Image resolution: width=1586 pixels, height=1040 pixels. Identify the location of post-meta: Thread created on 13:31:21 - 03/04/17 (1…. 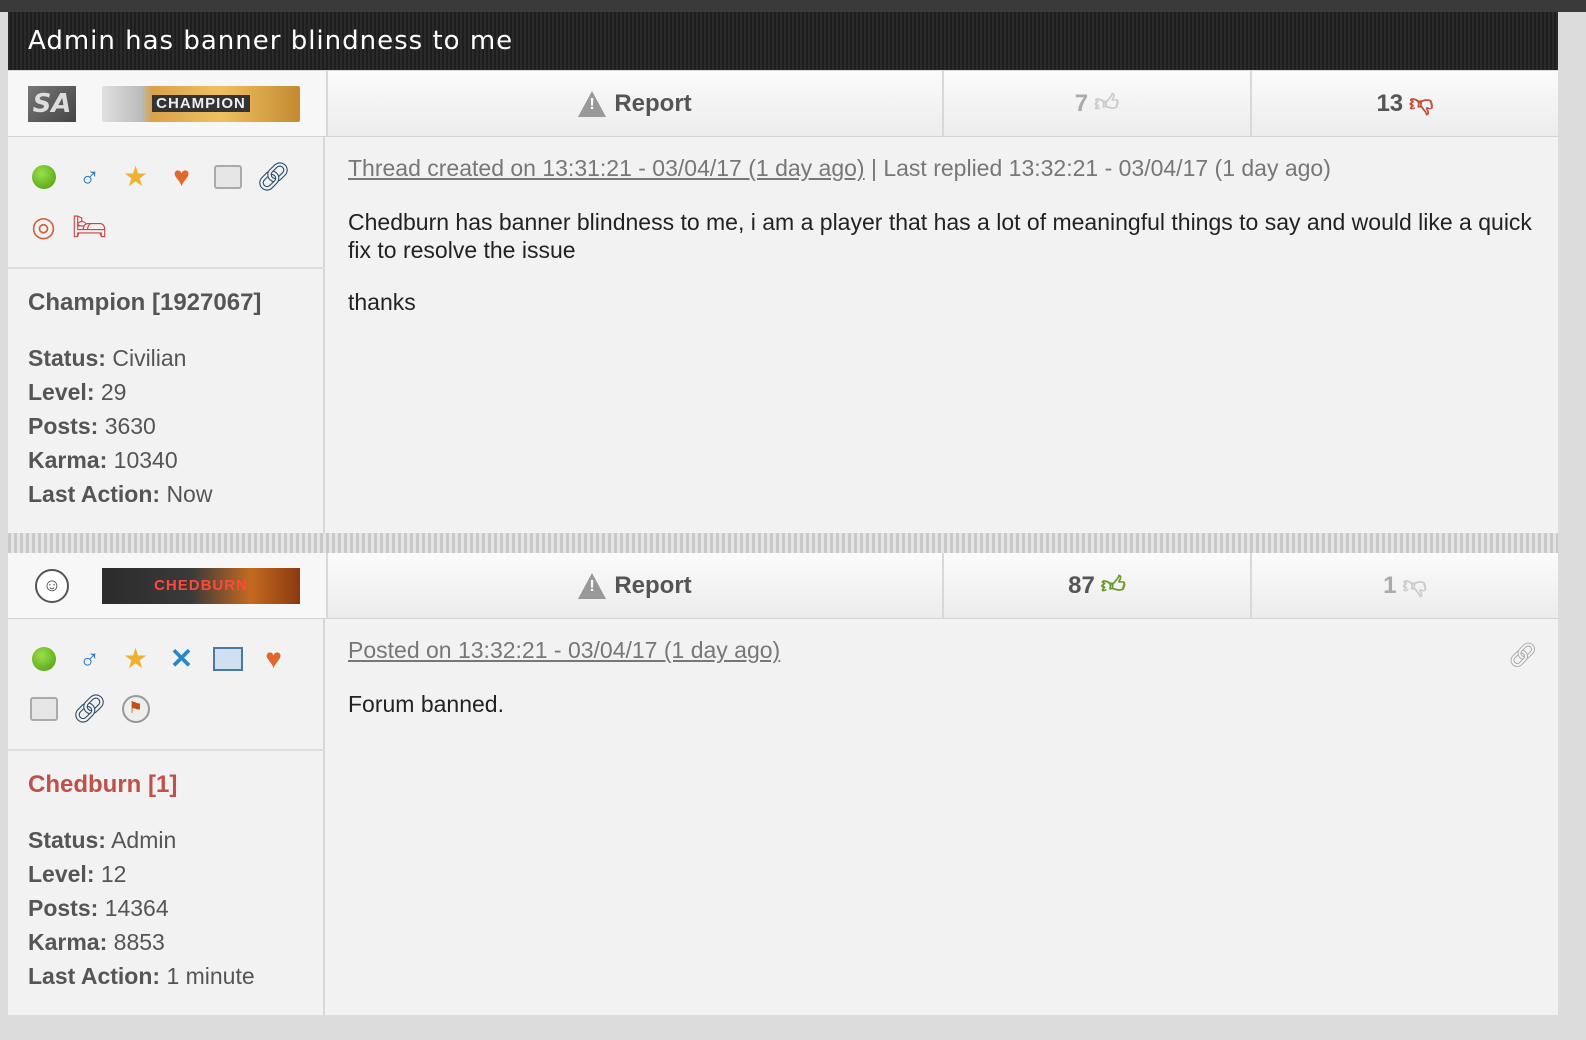
(943, 168).